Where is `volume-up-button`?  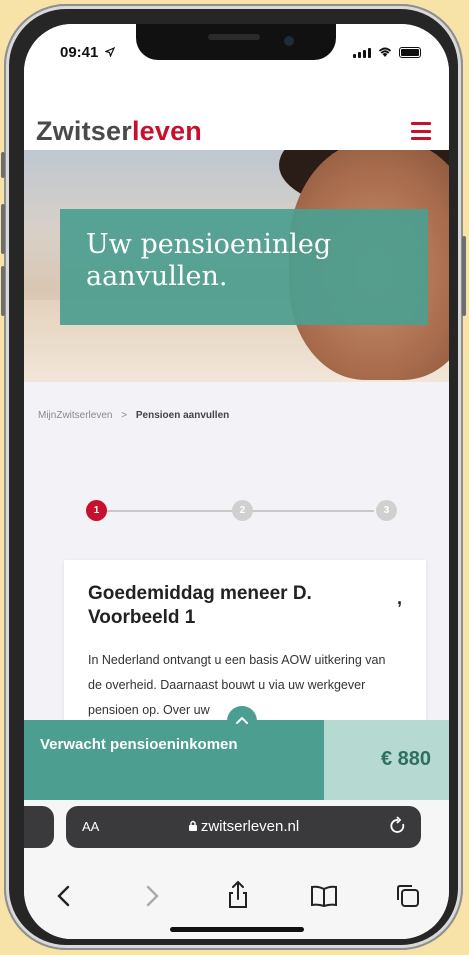
volume-up-button is located at coordinates (3, 229).